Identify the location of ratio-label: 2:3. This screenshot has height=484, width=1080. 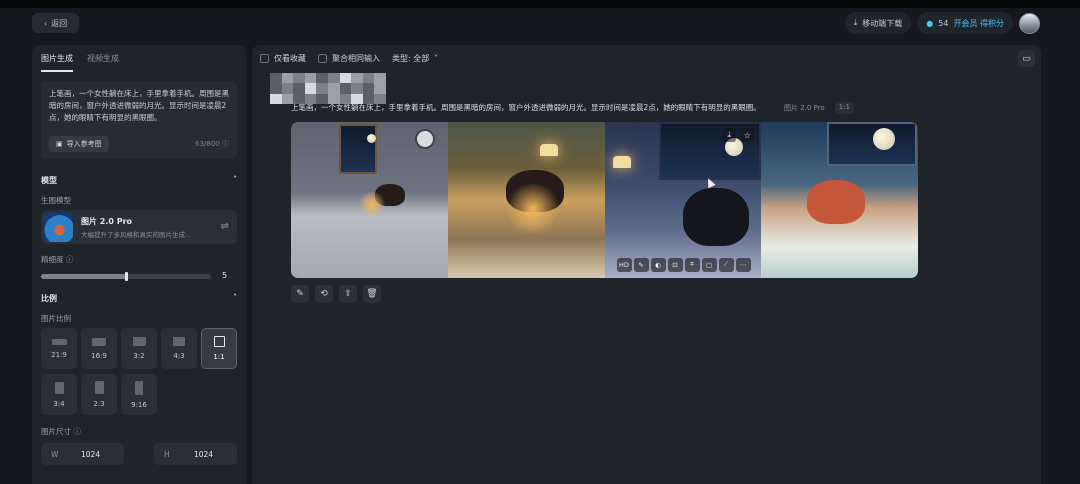
(99, 404).